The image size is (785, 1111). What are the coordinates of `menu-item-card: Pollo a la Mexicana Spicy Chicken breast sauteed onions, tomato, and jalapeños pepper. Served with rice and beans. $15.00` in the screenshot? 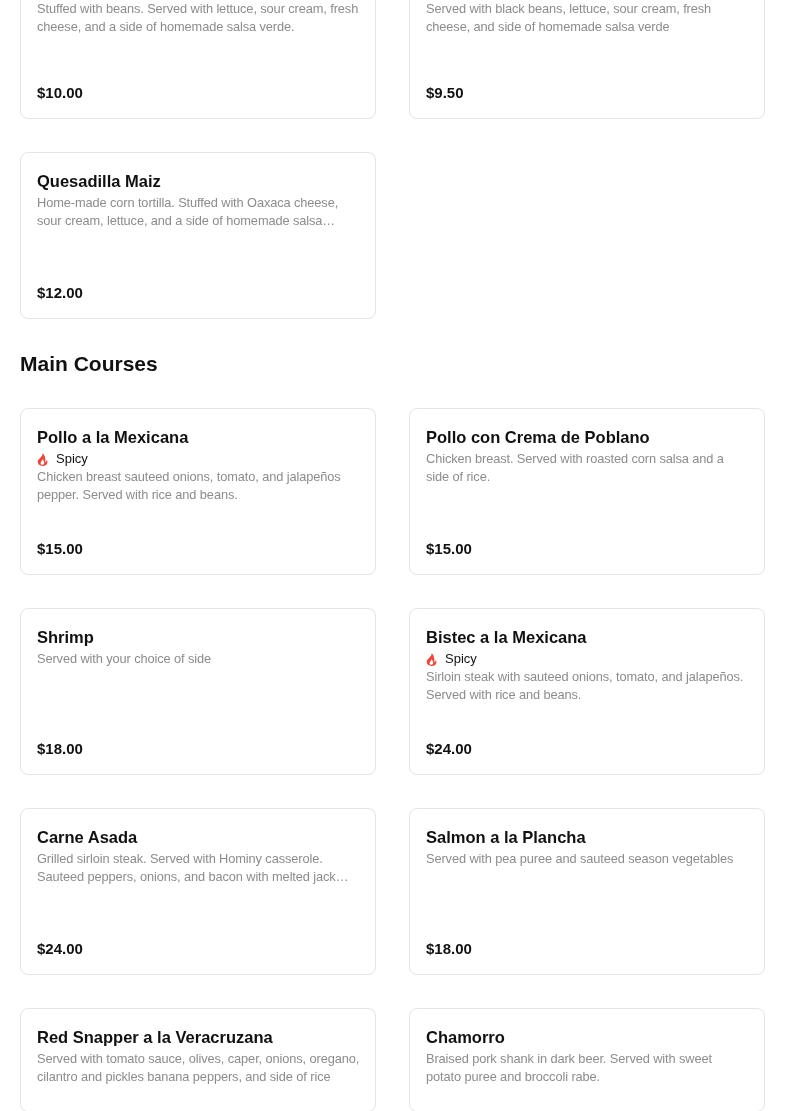 It's located at (198, 491).